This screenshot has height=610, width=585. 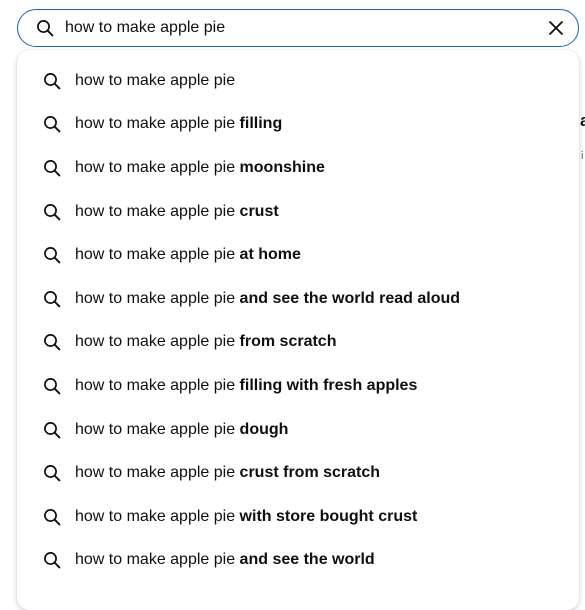 I want to click on suggestion-item: how to make apple pie moonshine, so click(x=298, y=168).